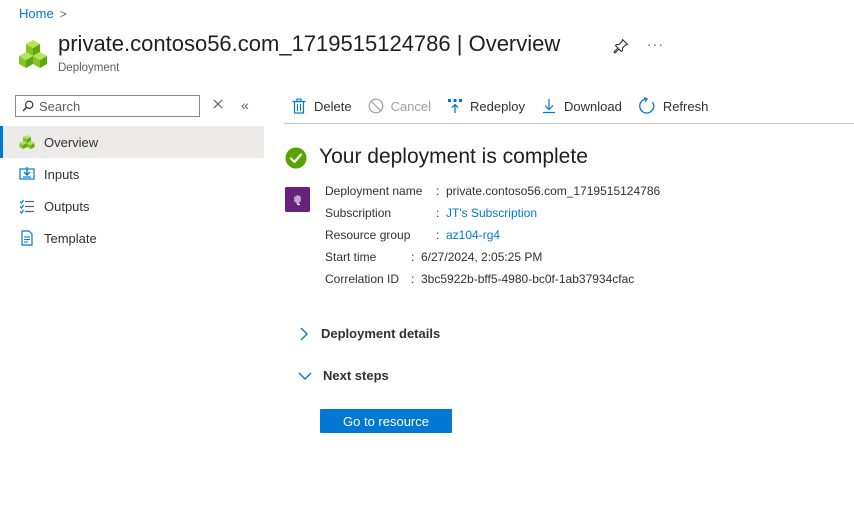 This screenshot has height=528, width=854. I want to click on breadcrumb-home-link: Home, so click(36, 13).